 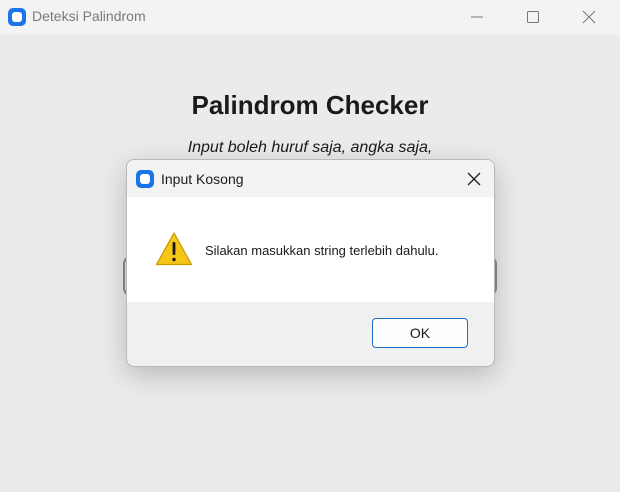 I want to click on maximize-button, so click(x=533, y=17).